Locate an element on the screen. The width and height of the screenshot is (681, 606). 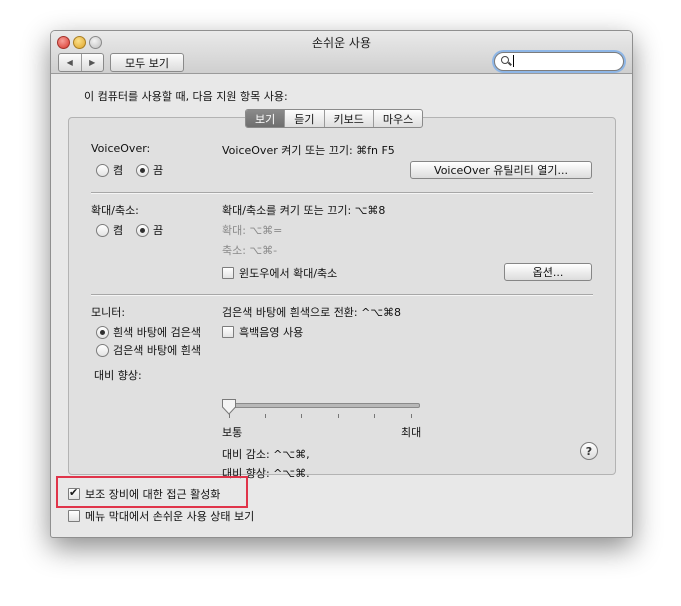
window-zoom-checkbox: 윈도우에서 확대/축소 is located at coordinates (279, 273).